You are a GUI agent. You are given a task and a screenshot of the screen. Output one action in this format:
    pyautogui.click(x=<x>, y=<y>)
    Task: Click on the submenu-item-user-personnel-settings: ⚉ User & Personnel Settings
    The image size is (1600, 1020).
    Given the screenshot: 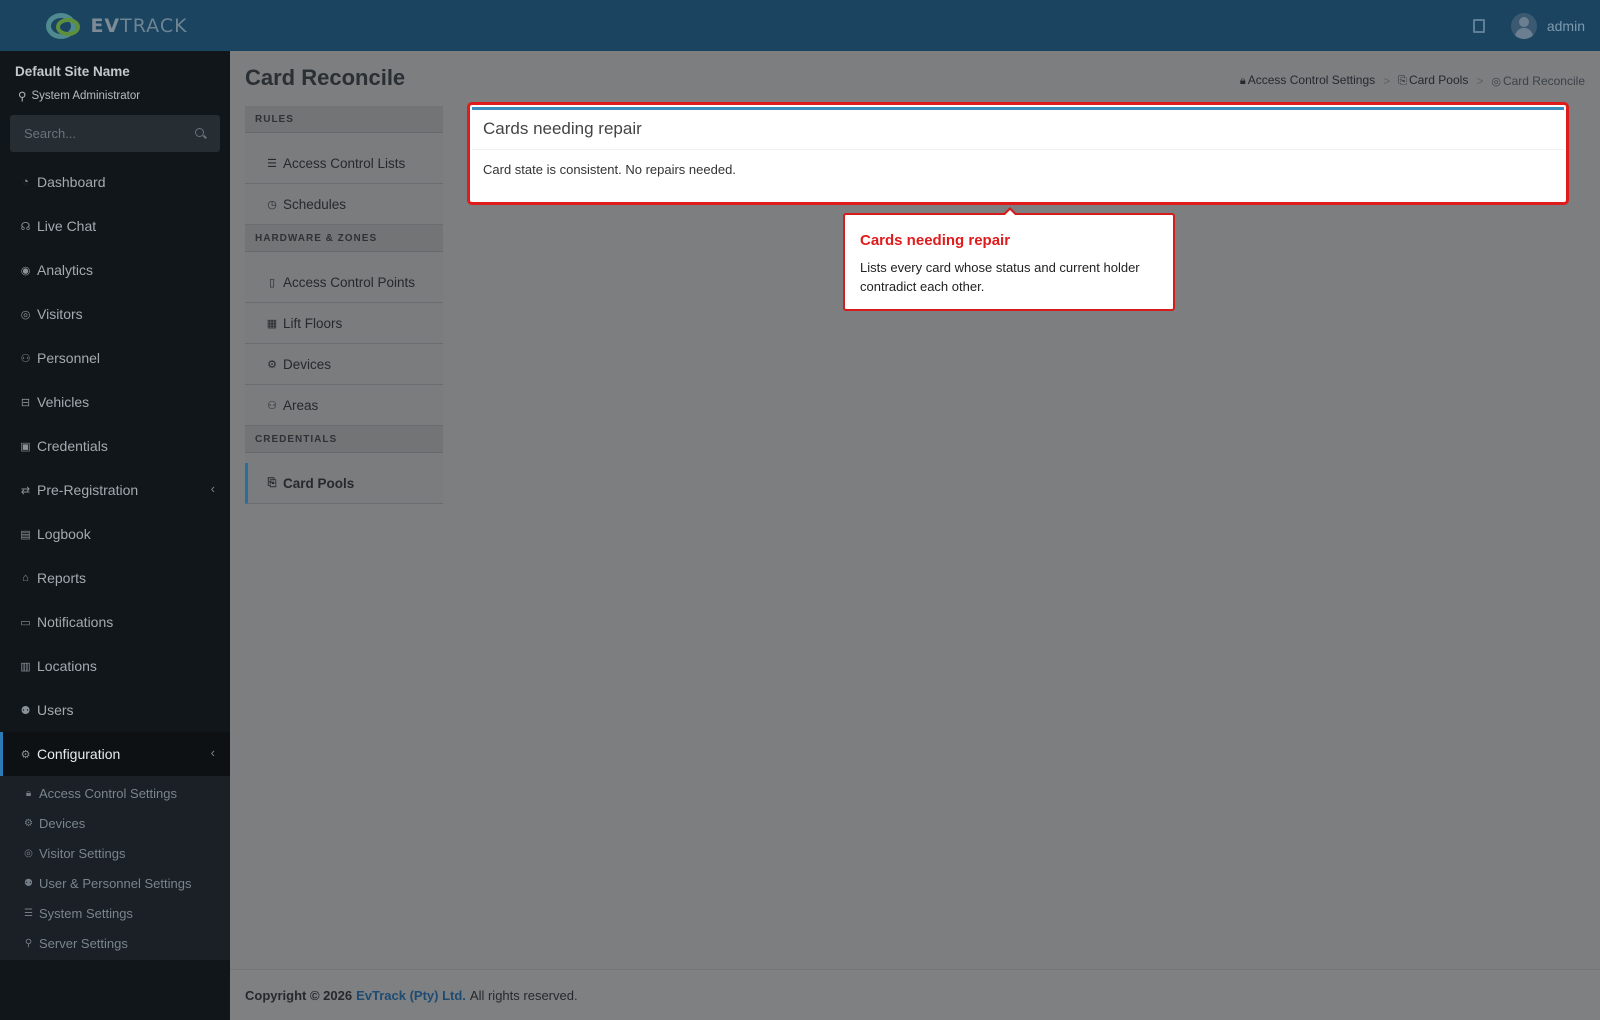 What is the action you would take?
    pyautogui.click(x=115, y=883)
    